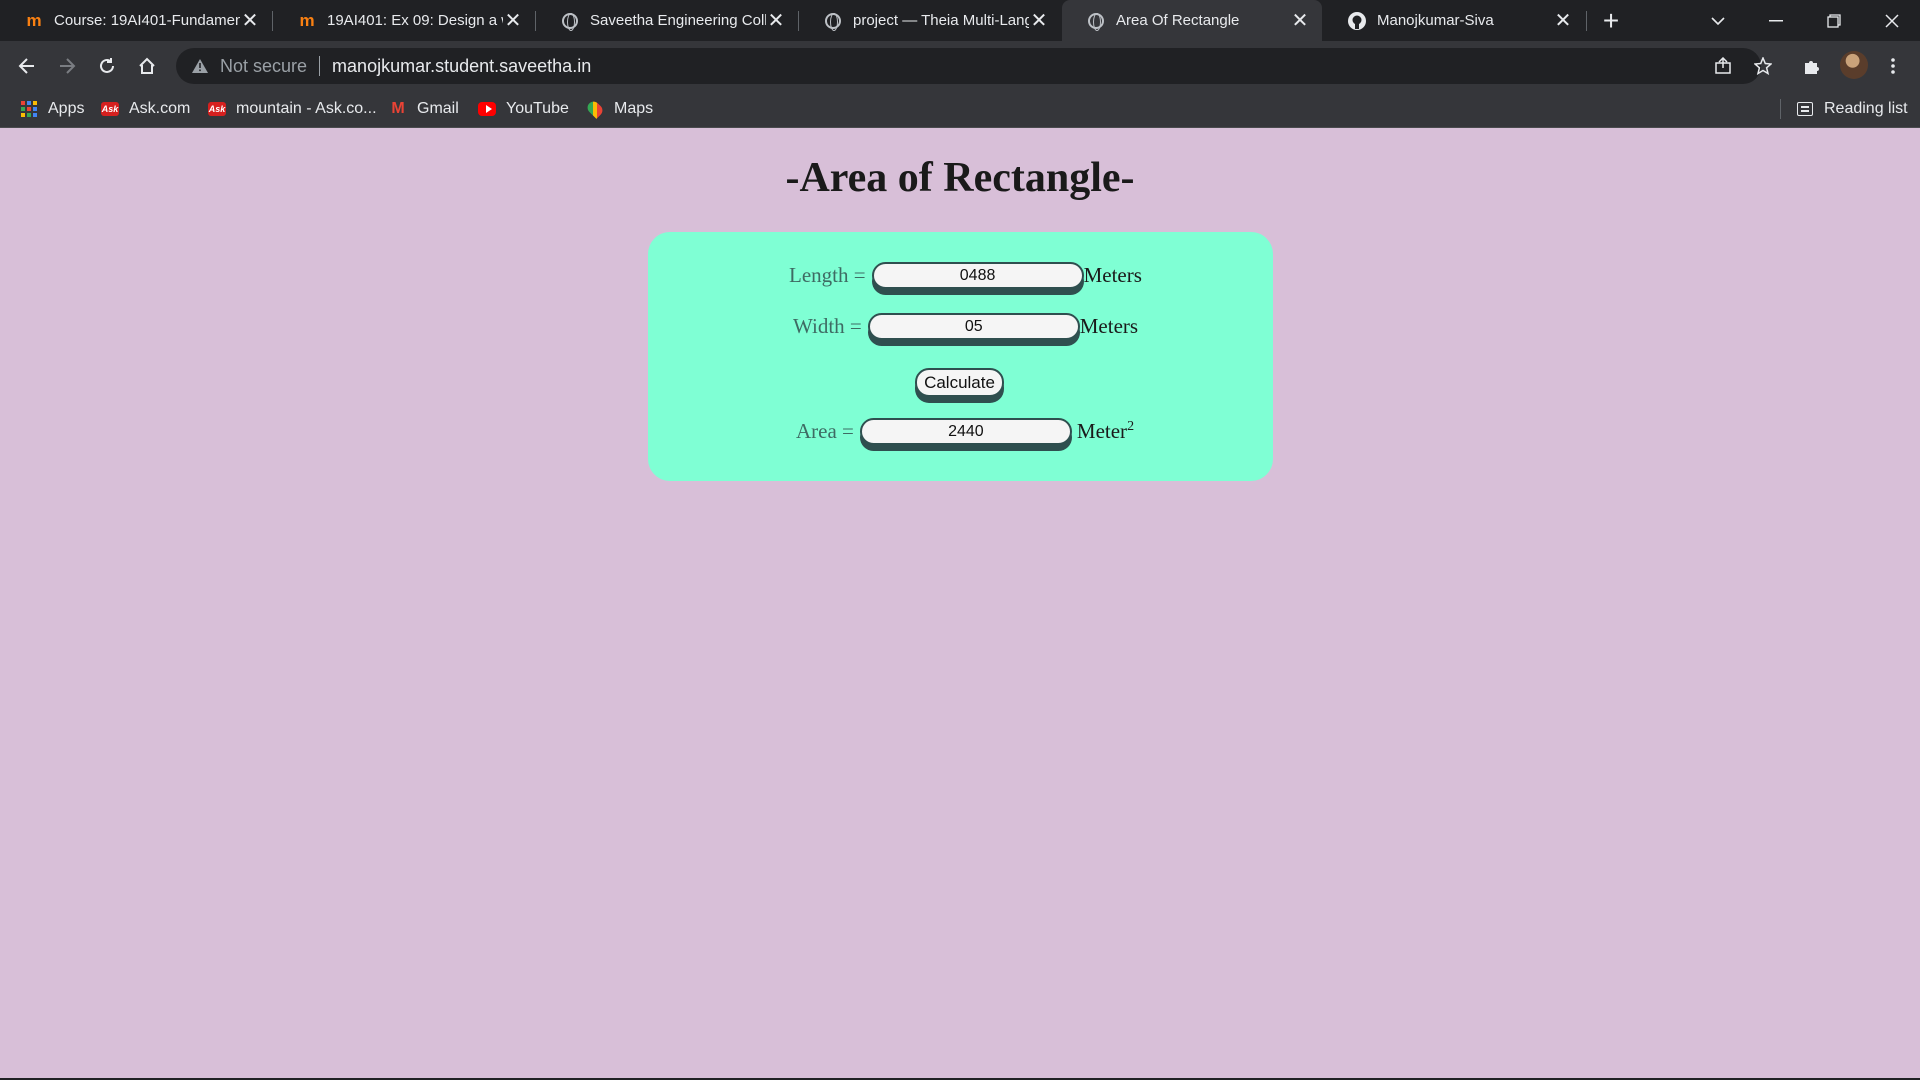  What do you see at coordinates (461, 66) in the screenshot?
I see `url-text: manojkumar.student.saveetha.in` at bounding box center [461, 66].